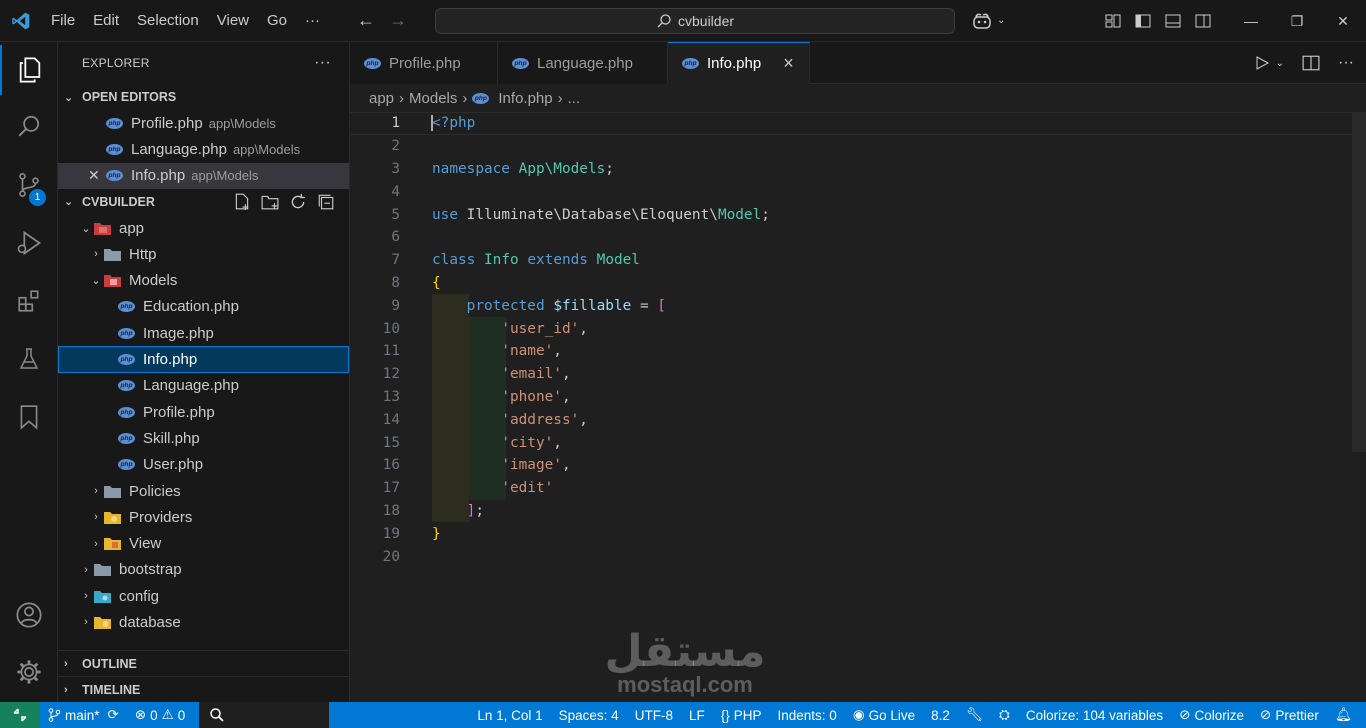  What do you see at coordinates (695, 20) in the screenshot?
I see `command-center-search: cvbuilder` at bounding box center [695, 20].